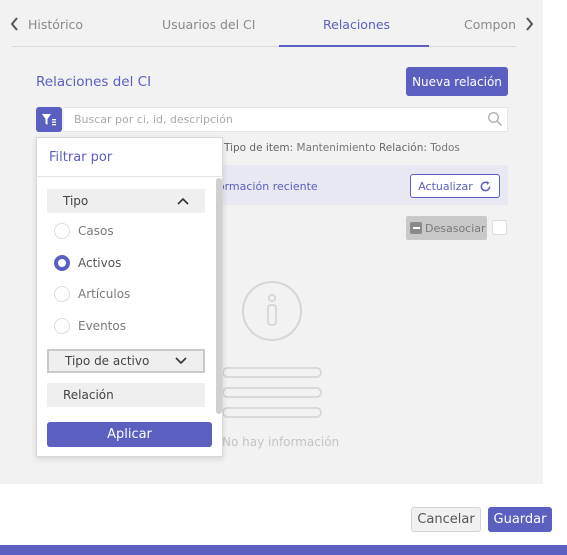  What do you see at coordinates (490, 24) in the screenshot?
I see `tab-componentes: Compone` at bounding box center [490, 24].